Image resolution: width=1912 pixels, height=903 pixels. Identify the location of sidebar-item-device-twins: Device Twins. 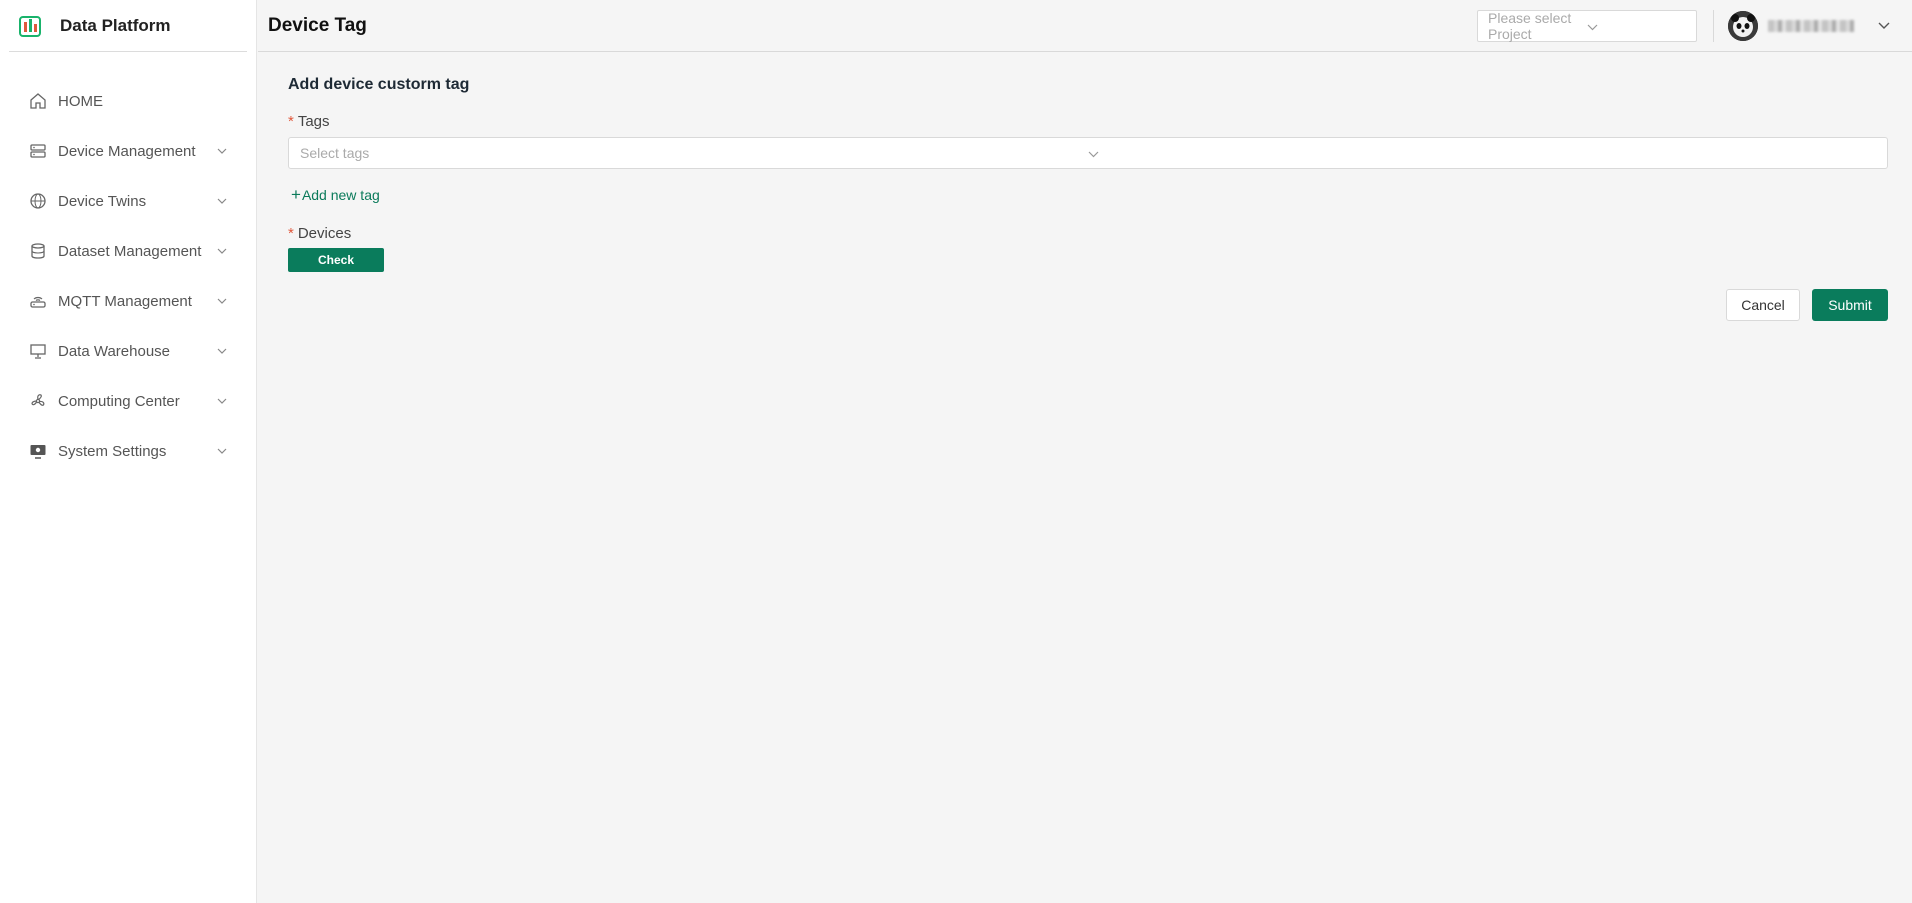
(128, 201).